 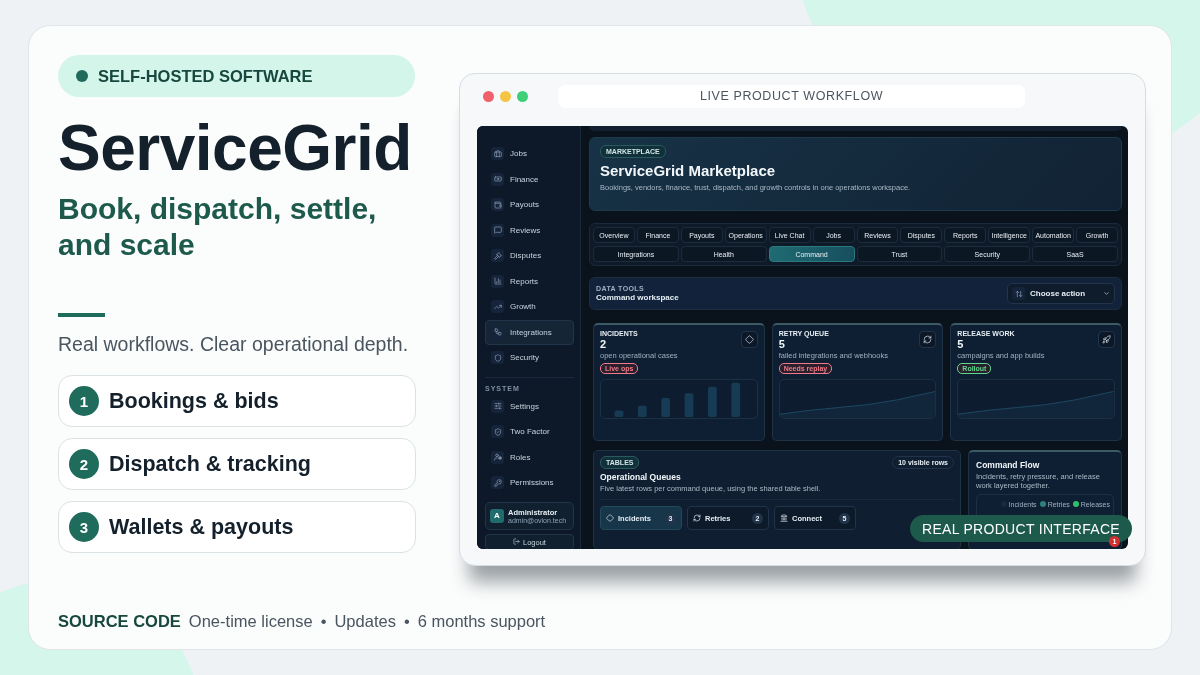 I want to click on step-number: 1, so click(x=84, y=401).